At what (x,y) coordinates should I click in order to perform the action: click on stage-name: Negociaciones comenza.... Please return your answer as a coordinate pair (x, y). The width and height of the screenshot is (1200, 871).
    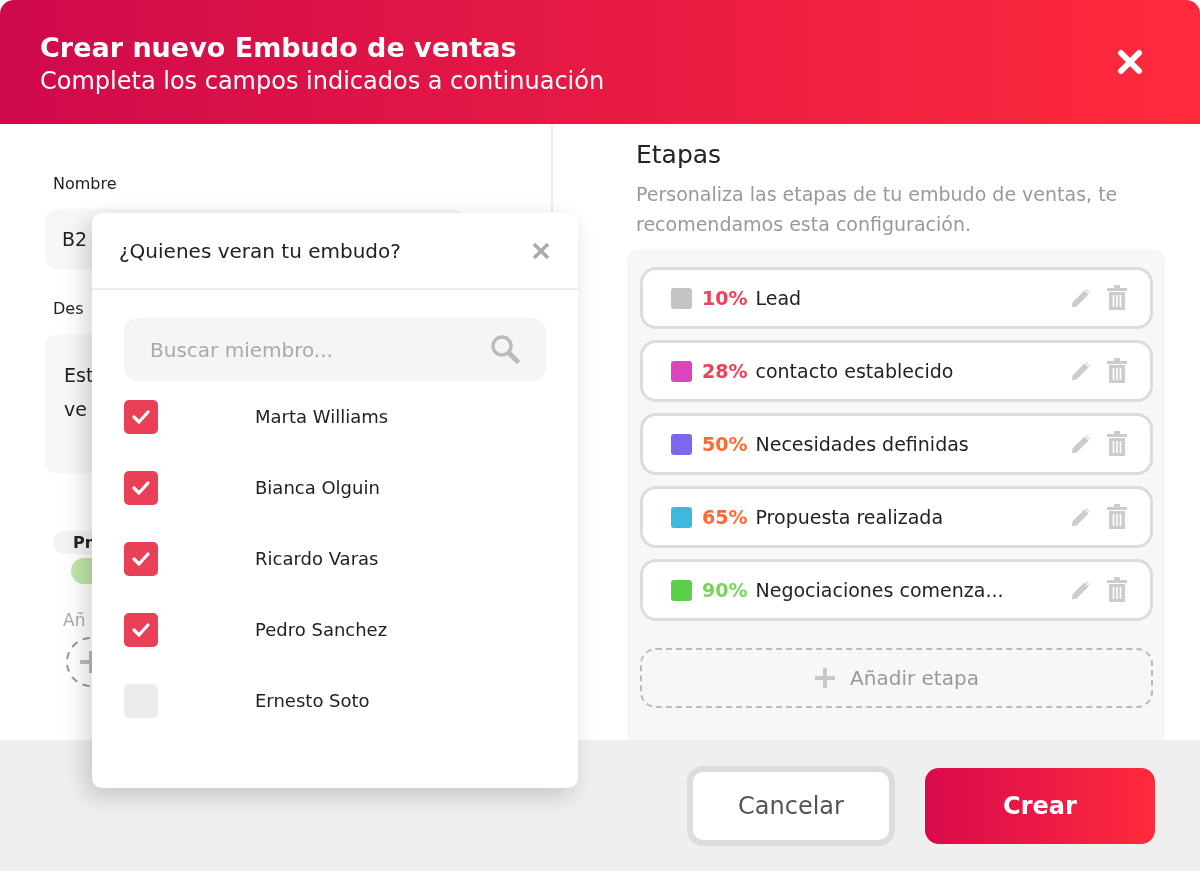
    Looking at the image, I should click on (880, 590).